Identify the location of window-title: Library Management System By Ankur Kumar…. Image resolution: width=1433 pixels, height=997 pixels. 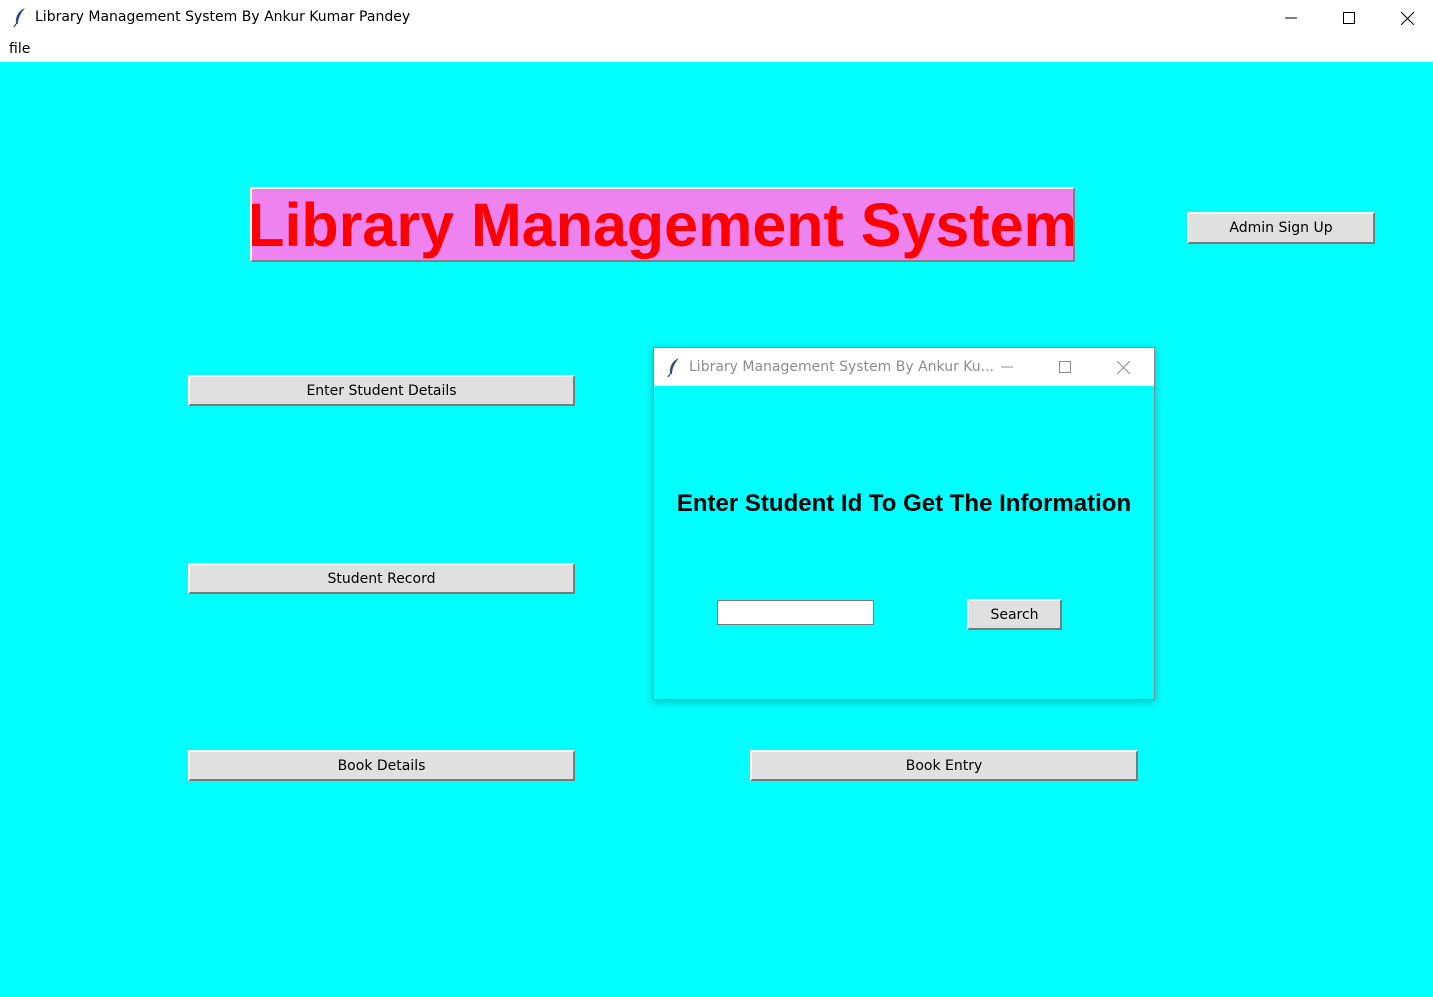
(223, 17).